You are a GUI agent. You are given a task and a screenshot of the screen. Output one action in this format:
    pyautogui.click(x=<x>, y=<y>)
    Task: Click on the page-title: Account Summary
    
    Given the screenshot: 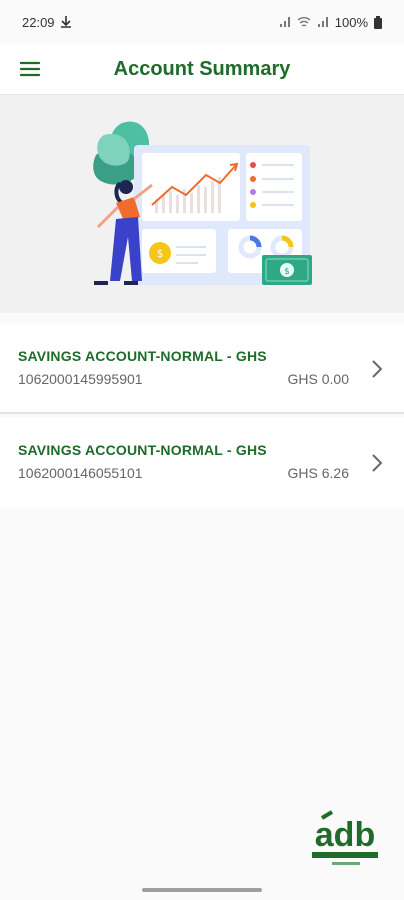 What is the action you would take?
    pyautogui.click(x=202, y=68)
    